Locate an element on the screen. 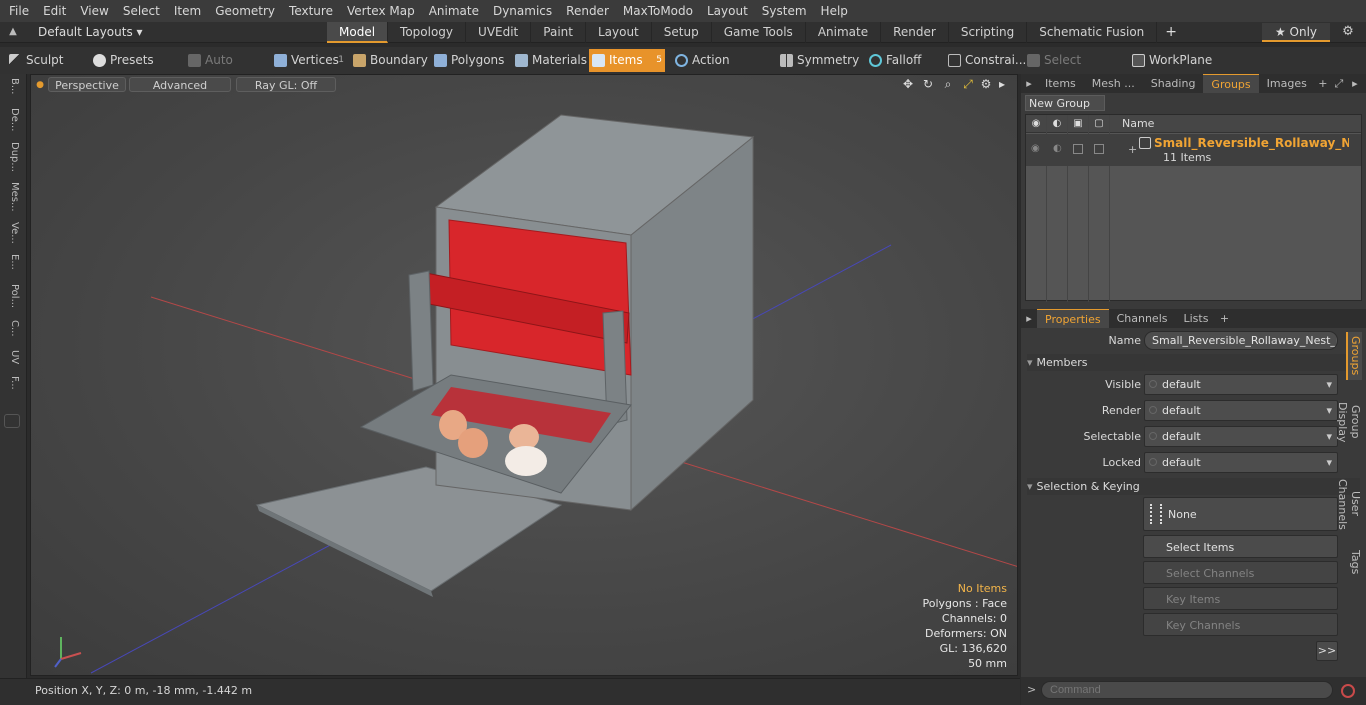 This screenshot has height=705, width=1366. presets-button: Presets is located at coordinates (134, 60).